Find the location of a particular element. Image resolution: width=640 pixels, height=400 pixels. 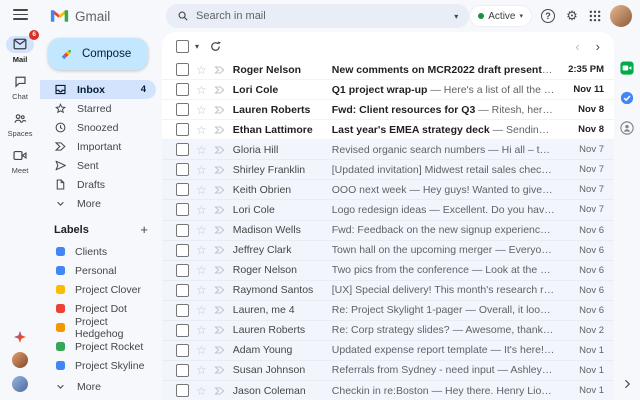

rail-item-mail: 6 Mail is located at coordinates (22, 46).